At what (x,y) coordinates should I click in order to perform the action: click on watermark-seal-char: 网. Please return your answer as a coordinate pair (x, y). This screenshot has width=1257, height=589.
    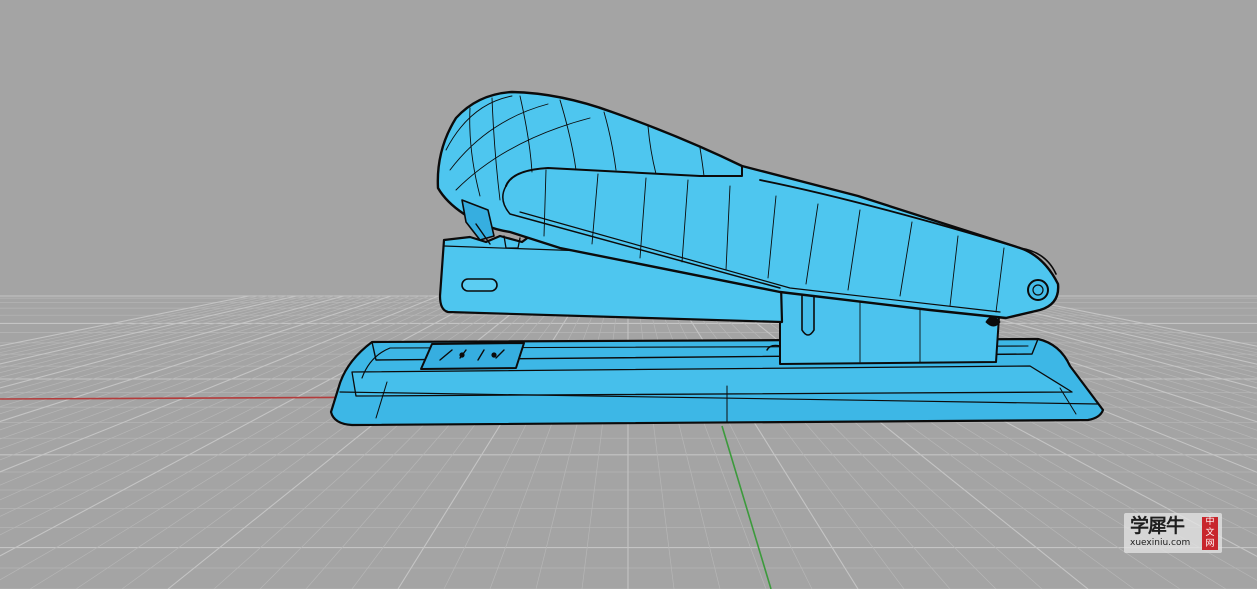
    Looking at the image, I should click on (1210, 544).